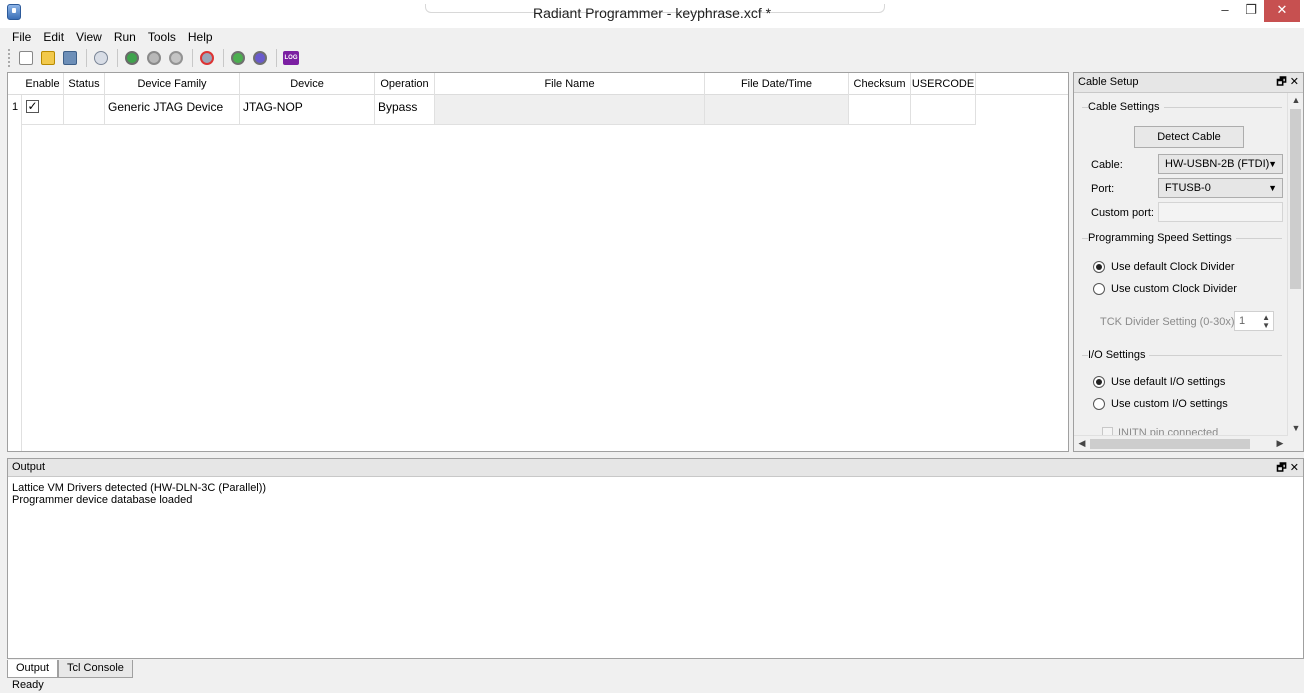 The height and width of the screenshot is (693, 1304). Describe the element at coordinates (1220, 188) in the screenshot. I see `port-select: FTUSB-0 ▼` at that location.